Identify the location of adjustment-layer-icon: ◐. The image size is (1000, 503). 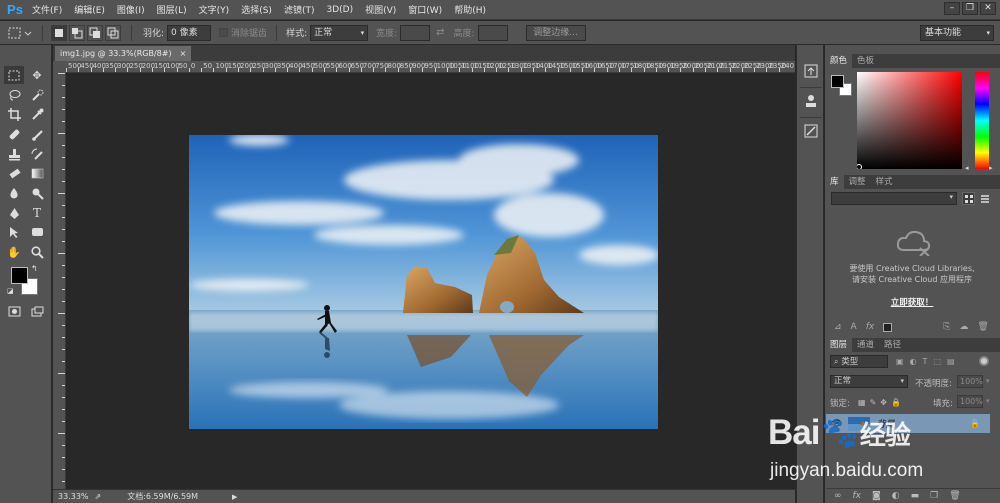
(896, 496).